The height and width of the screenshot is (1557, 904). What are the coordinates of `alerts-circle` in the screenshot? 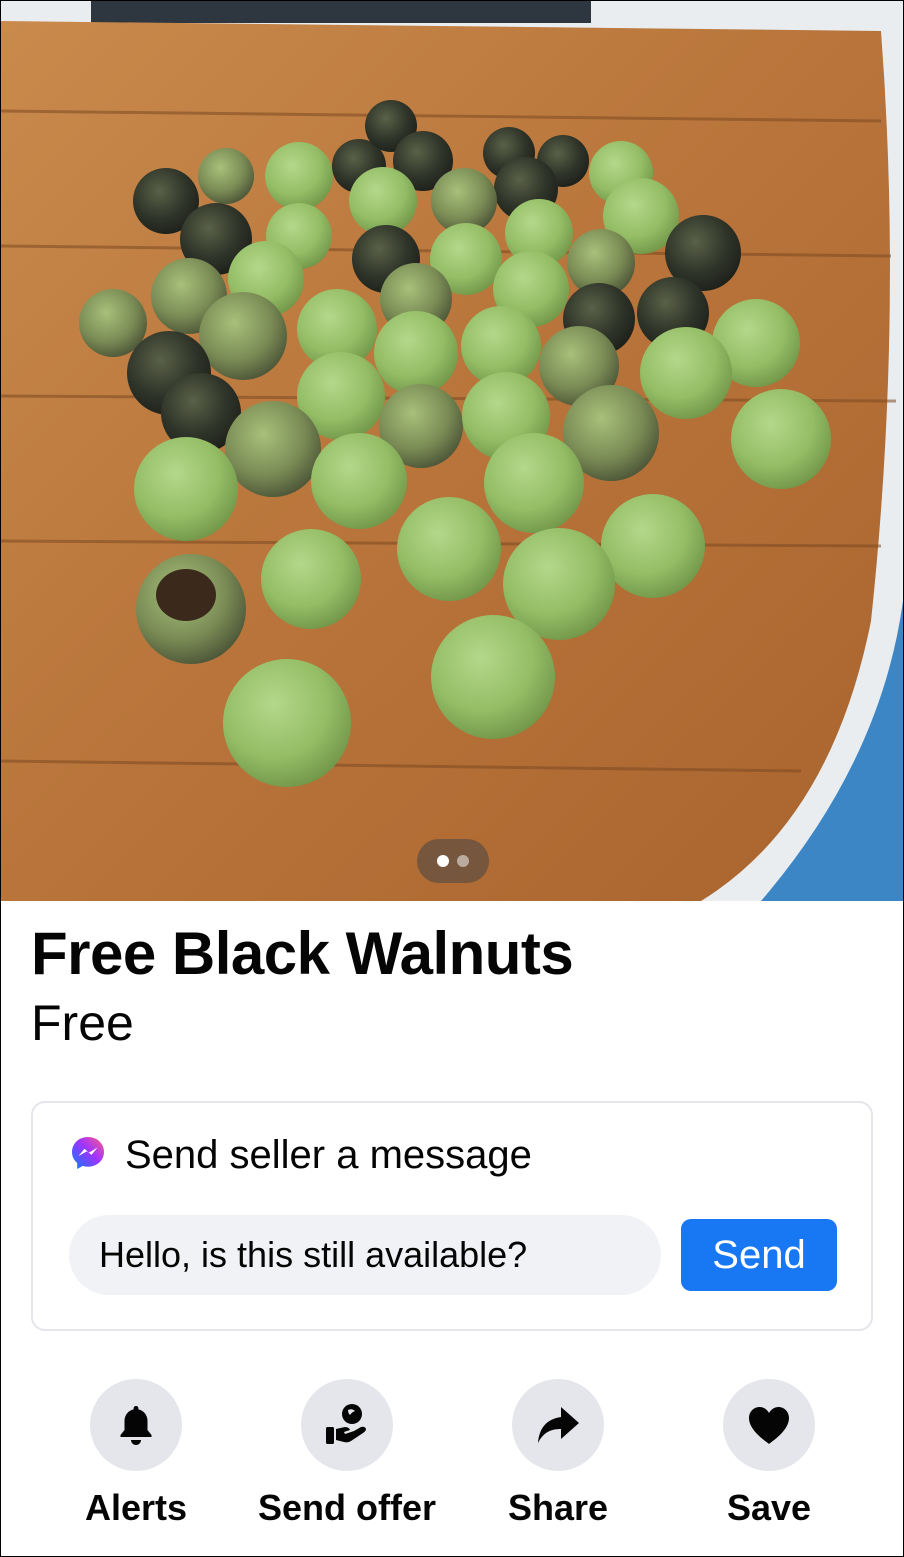 It's located at (136, 1425).